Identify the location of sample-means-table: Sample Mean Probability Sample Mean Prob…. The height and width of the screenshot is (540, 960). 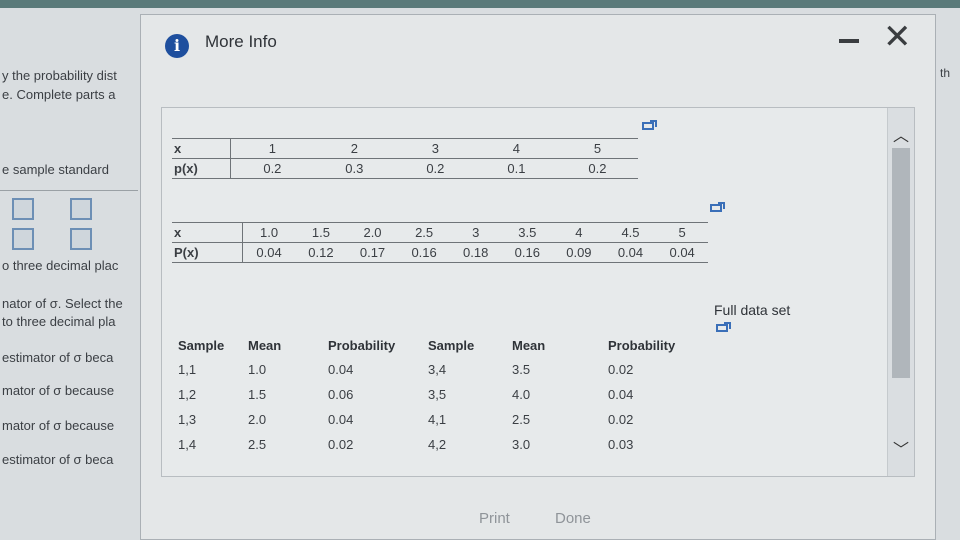
(443, 396).